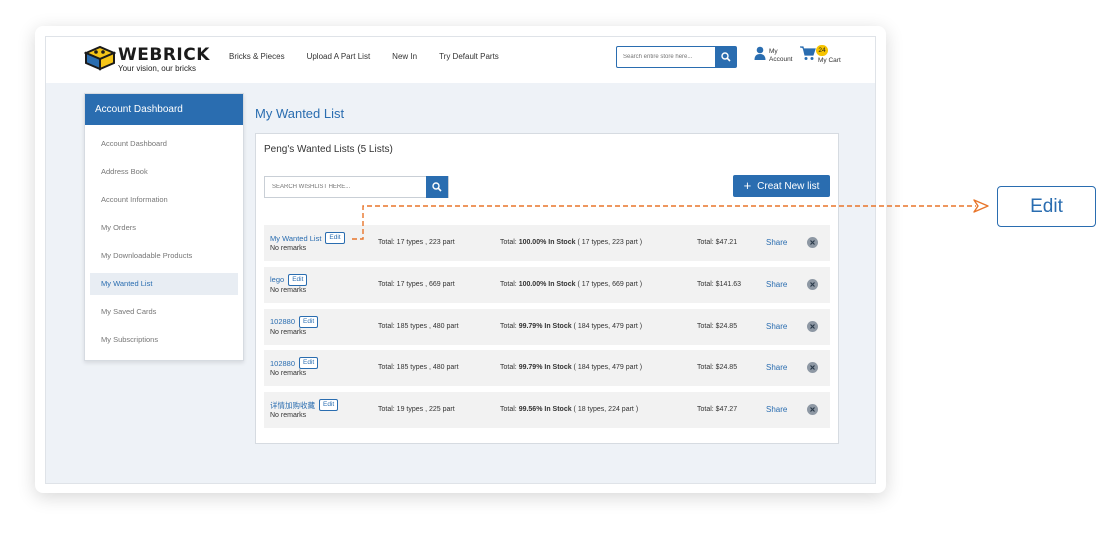  Describe the element at coordinates (670, 219) in the screenshot. I see `callout-connector` at that location.